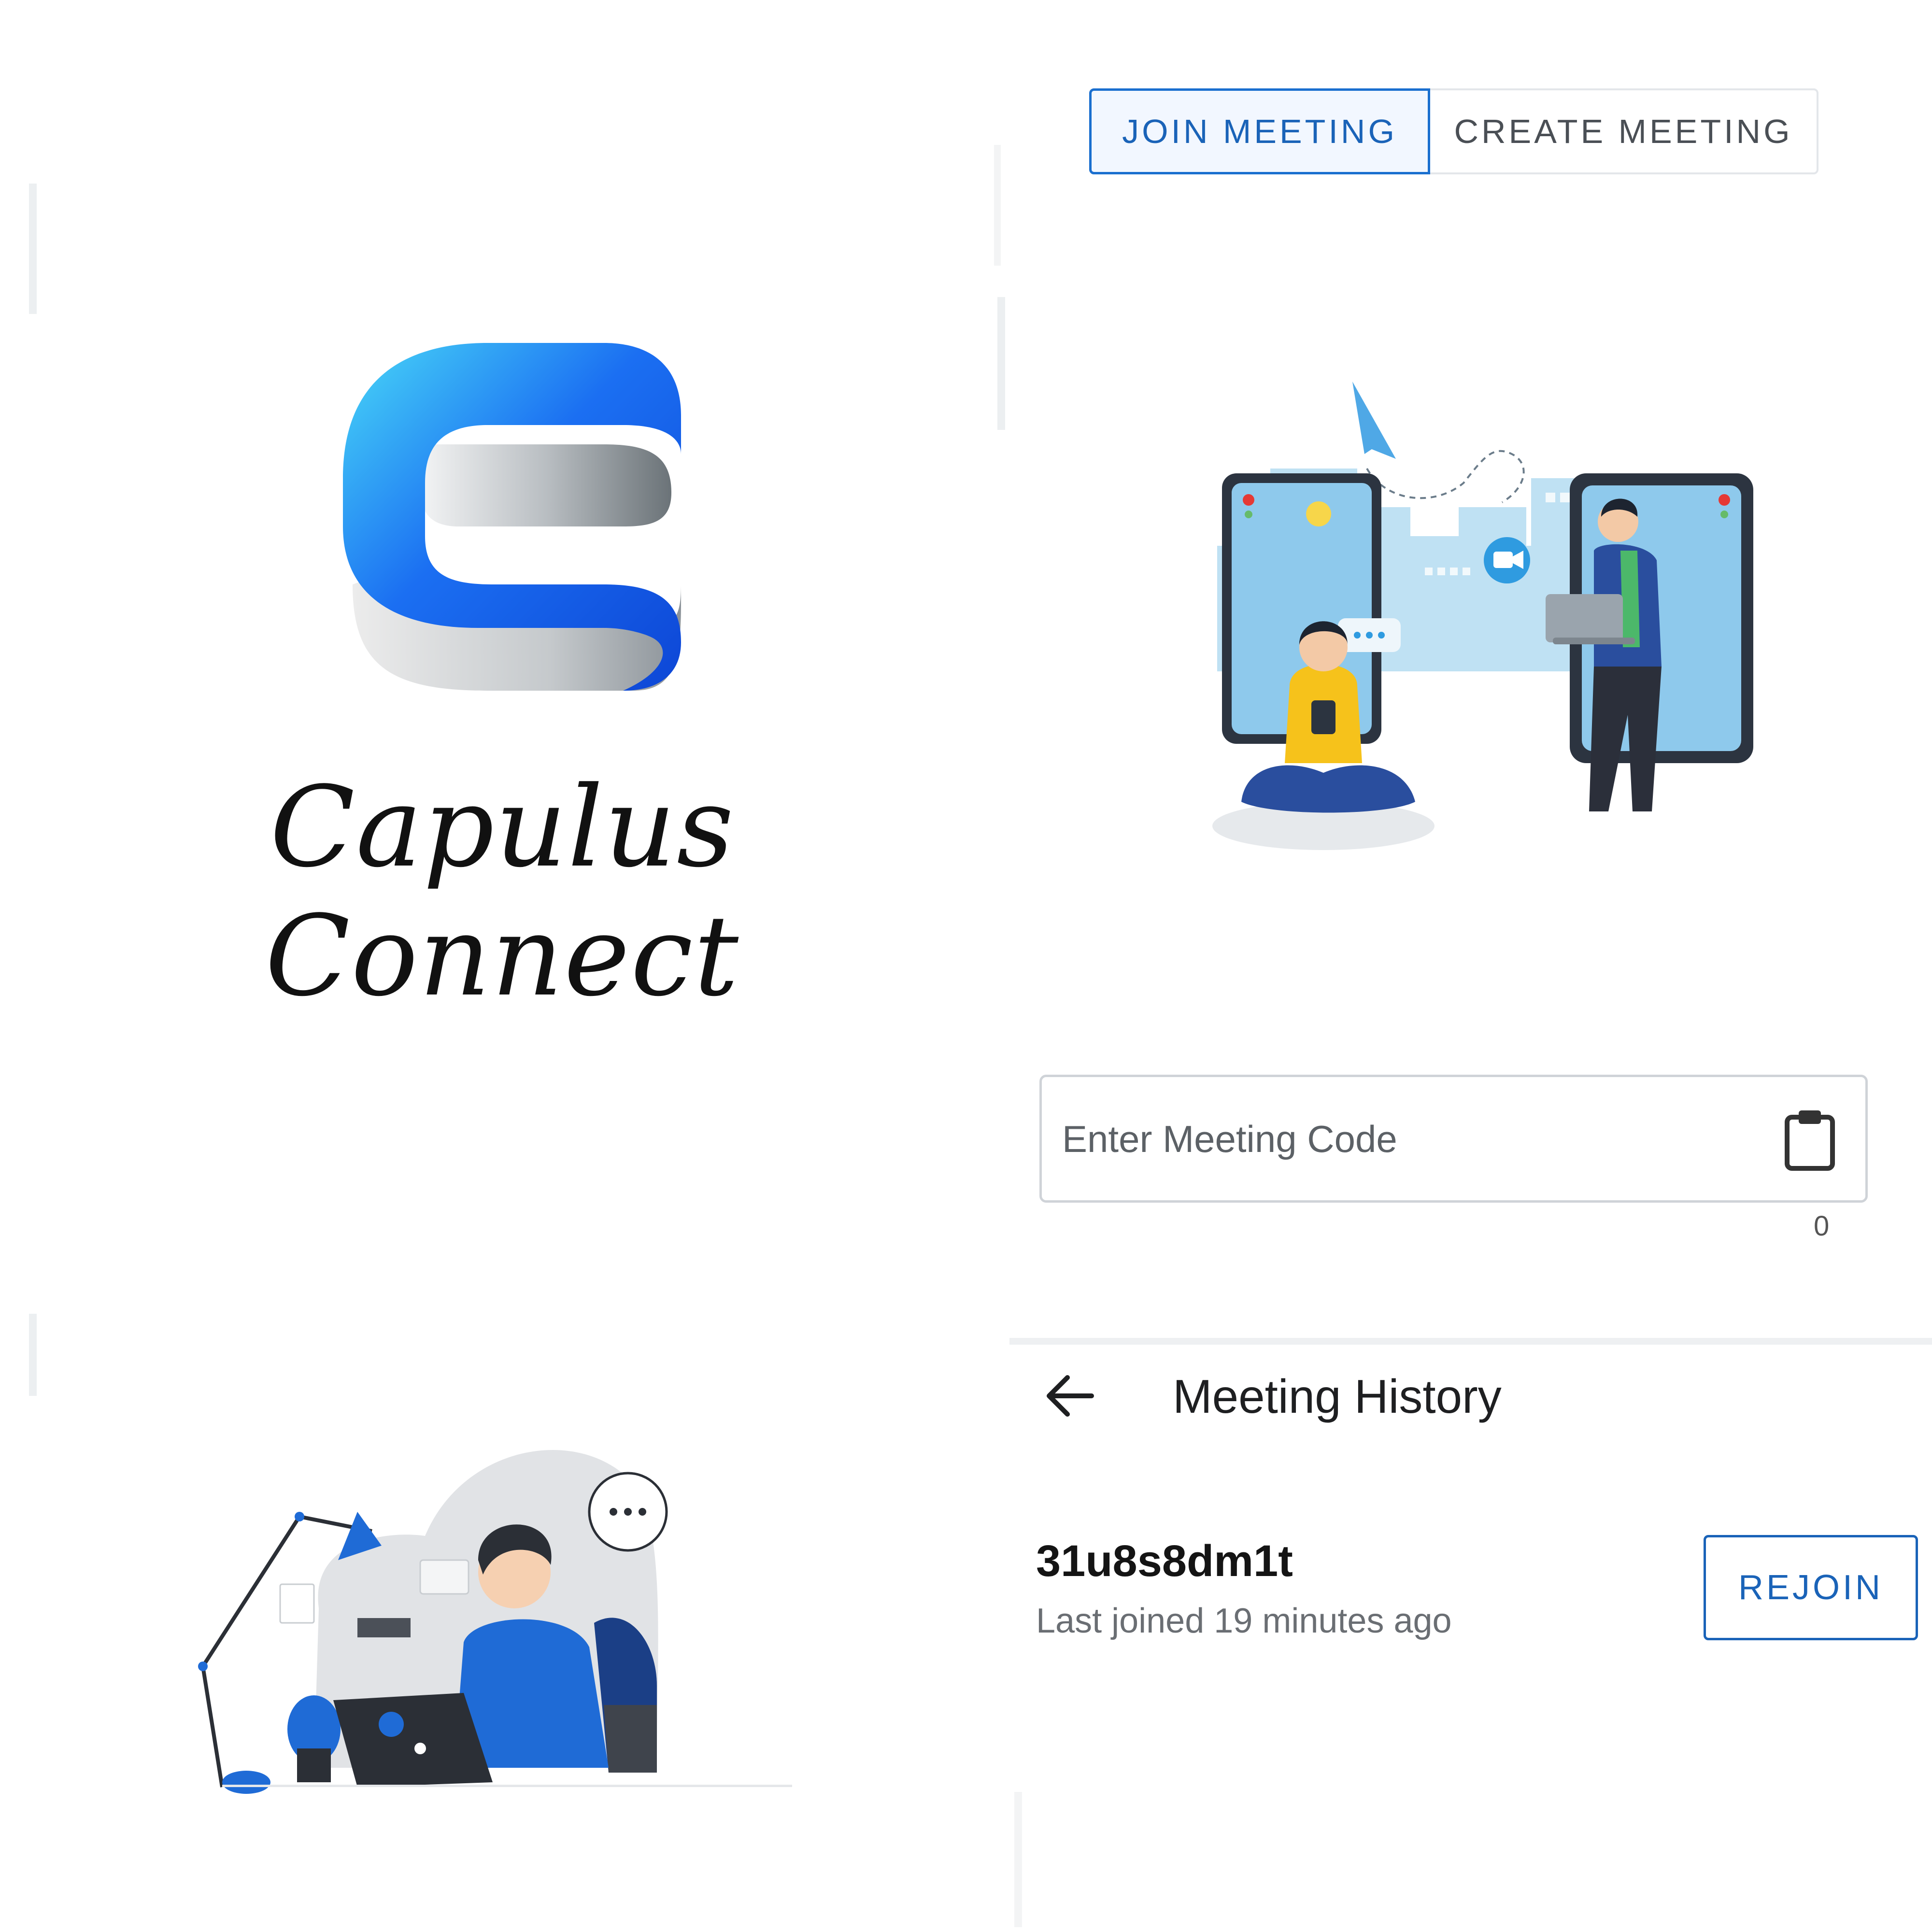 Image resolution: width=1932 pixels, height=1932 pixels. Describe the element at coordinates (1164, 1561) in the screenshot. I see `history-meeting-code: 31u8s8dm1t` at that location.